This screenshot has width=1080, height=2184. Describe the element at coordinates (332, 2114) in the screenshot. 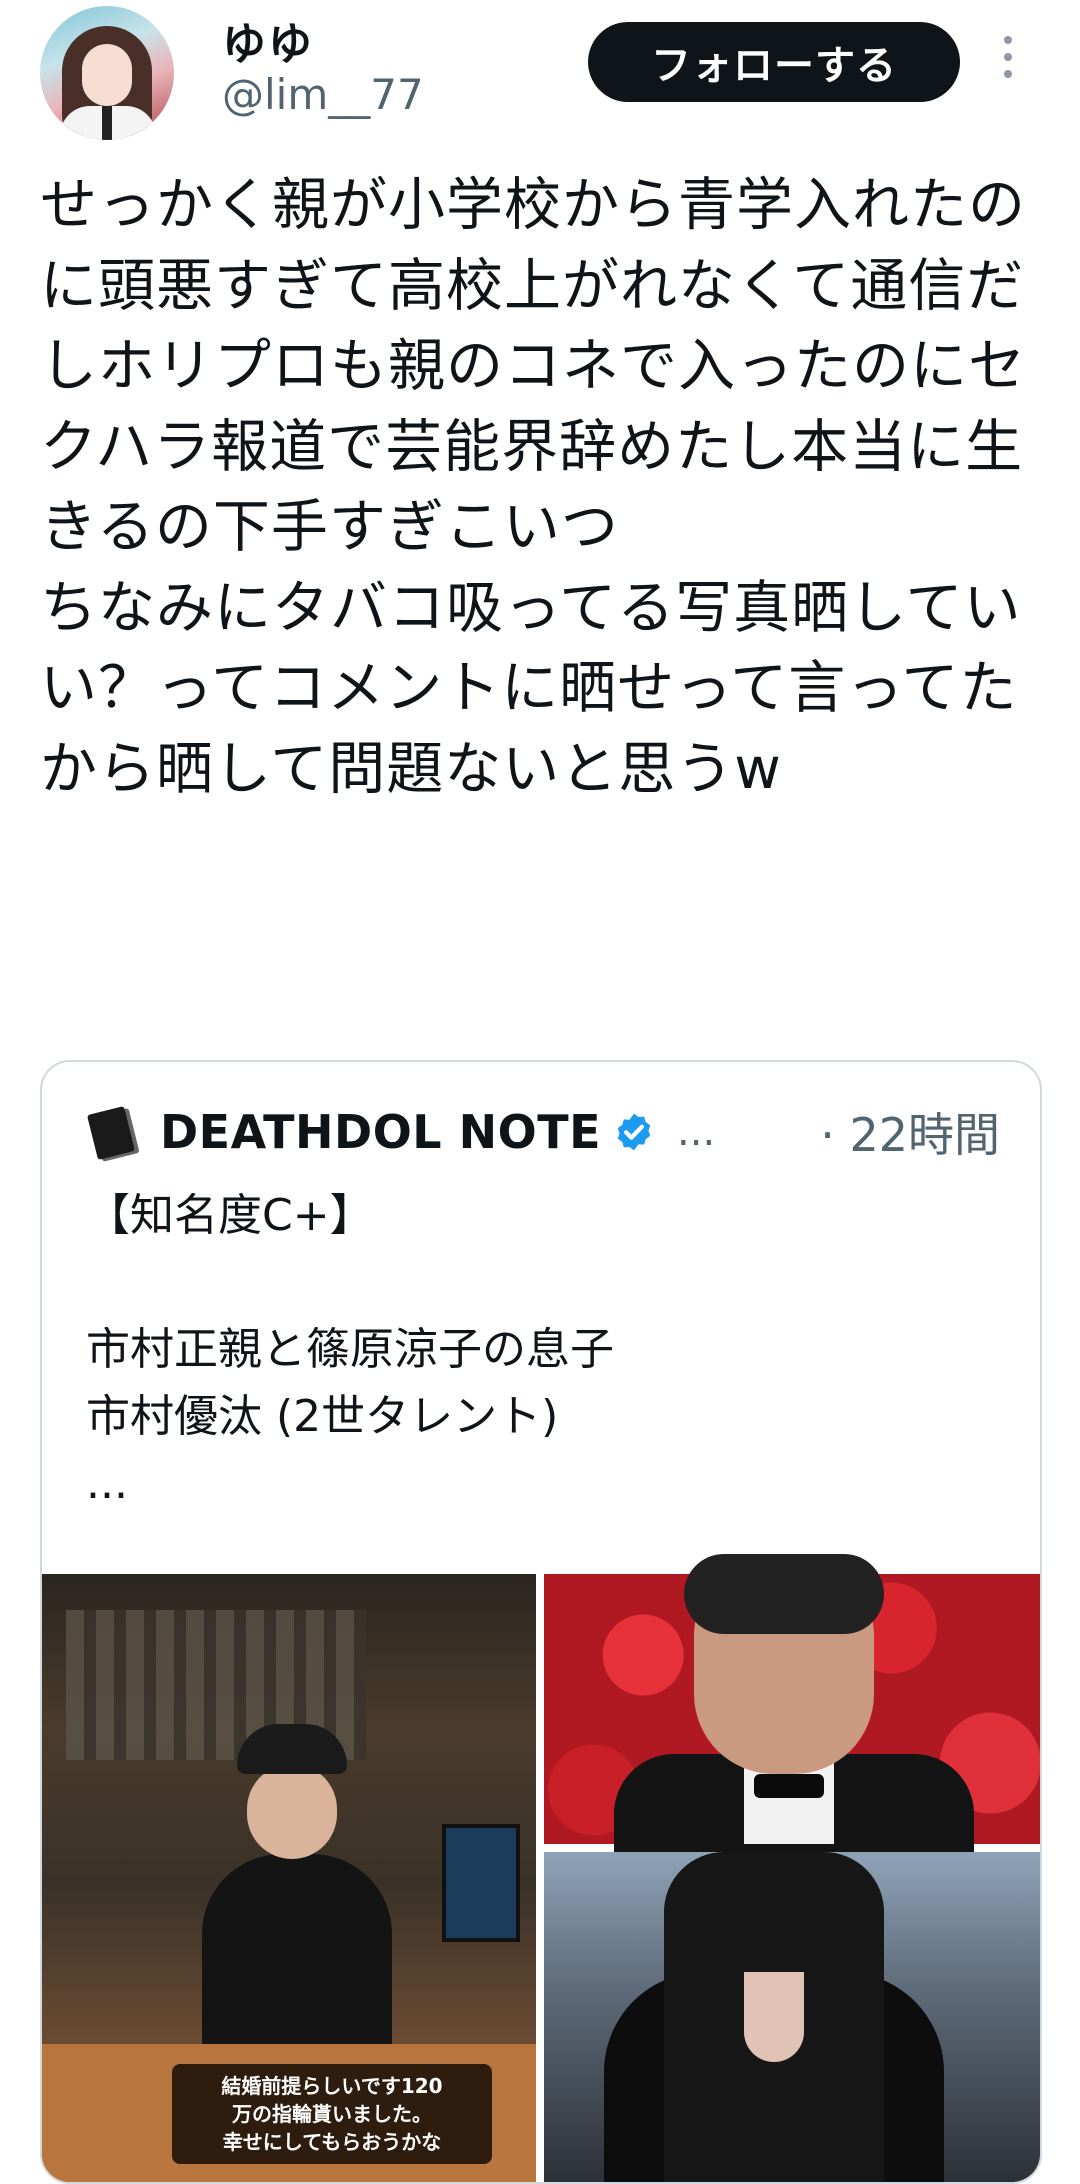

I see `media-caption: 結婚前提らしいです120 万の指輪貰いました。 幸せにしてもらおうかな` at that location.